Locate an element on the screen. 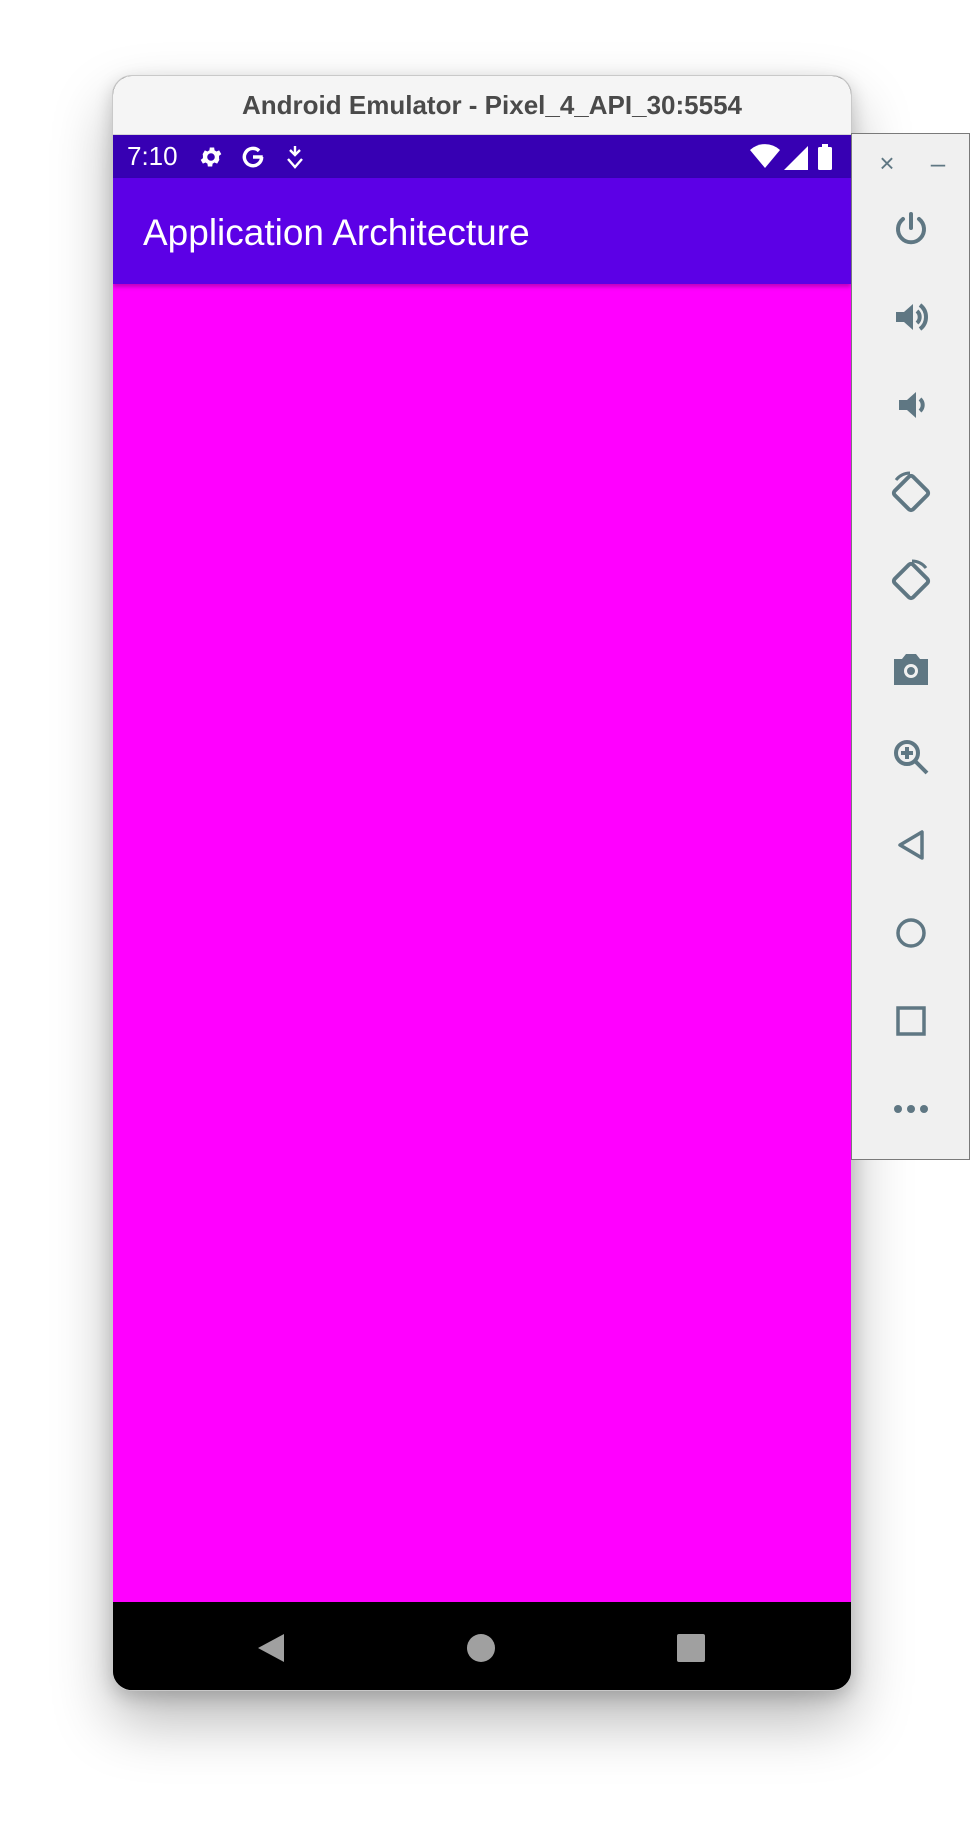 The width and height of the screenshot is (972, 1838). volume-up-button is located at coordinates (911, 317).